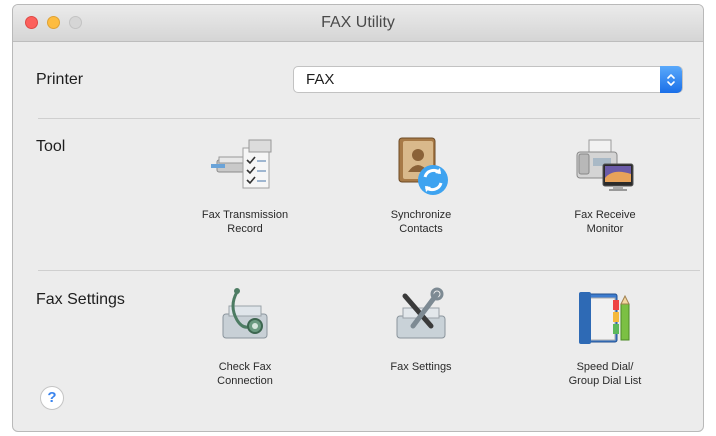 This screenshot has width=716, height=436. I want to click on synchronize-contacts-icon, so click(421, 166).